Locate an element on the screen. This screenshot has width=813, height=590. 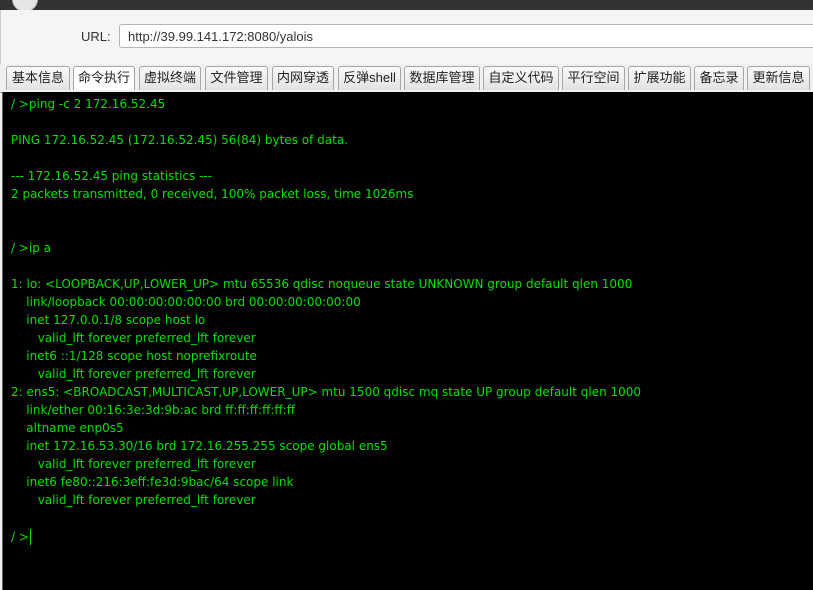
tab-intranet-tunnel: 内网穿透 is located at coordinates (303, 78).